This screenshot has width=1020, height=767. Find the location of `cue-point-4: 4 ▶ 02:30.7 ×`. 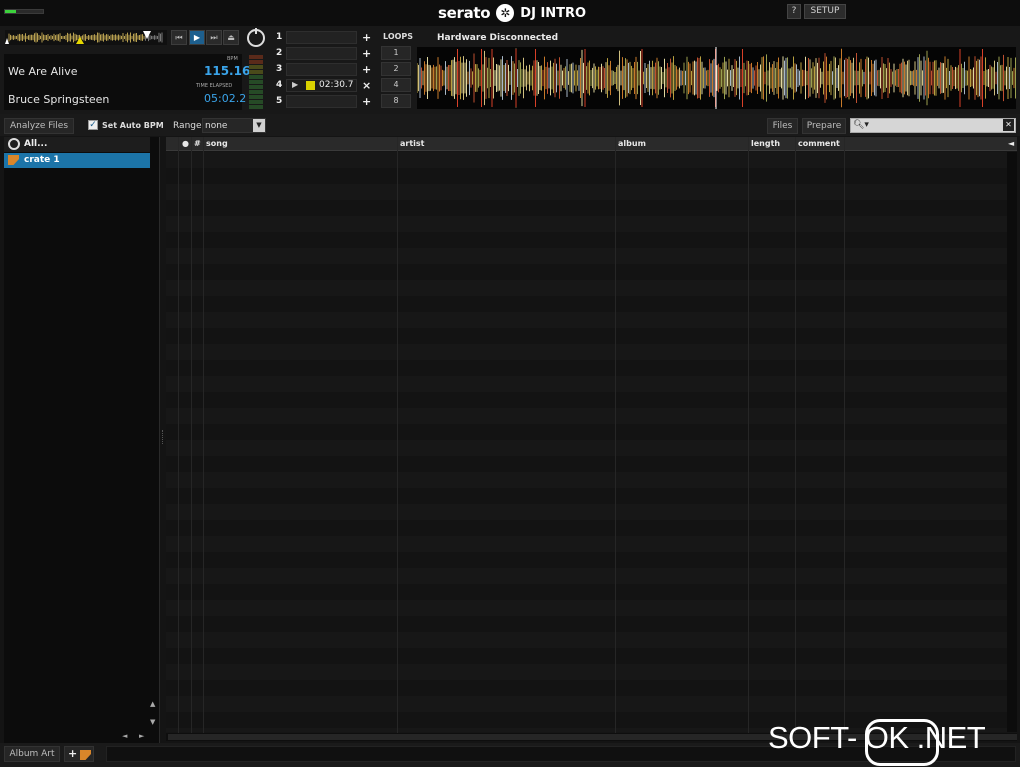

cue-point-4: 4 ▶ 02:30.7 × is located at coordinates (324, 85).